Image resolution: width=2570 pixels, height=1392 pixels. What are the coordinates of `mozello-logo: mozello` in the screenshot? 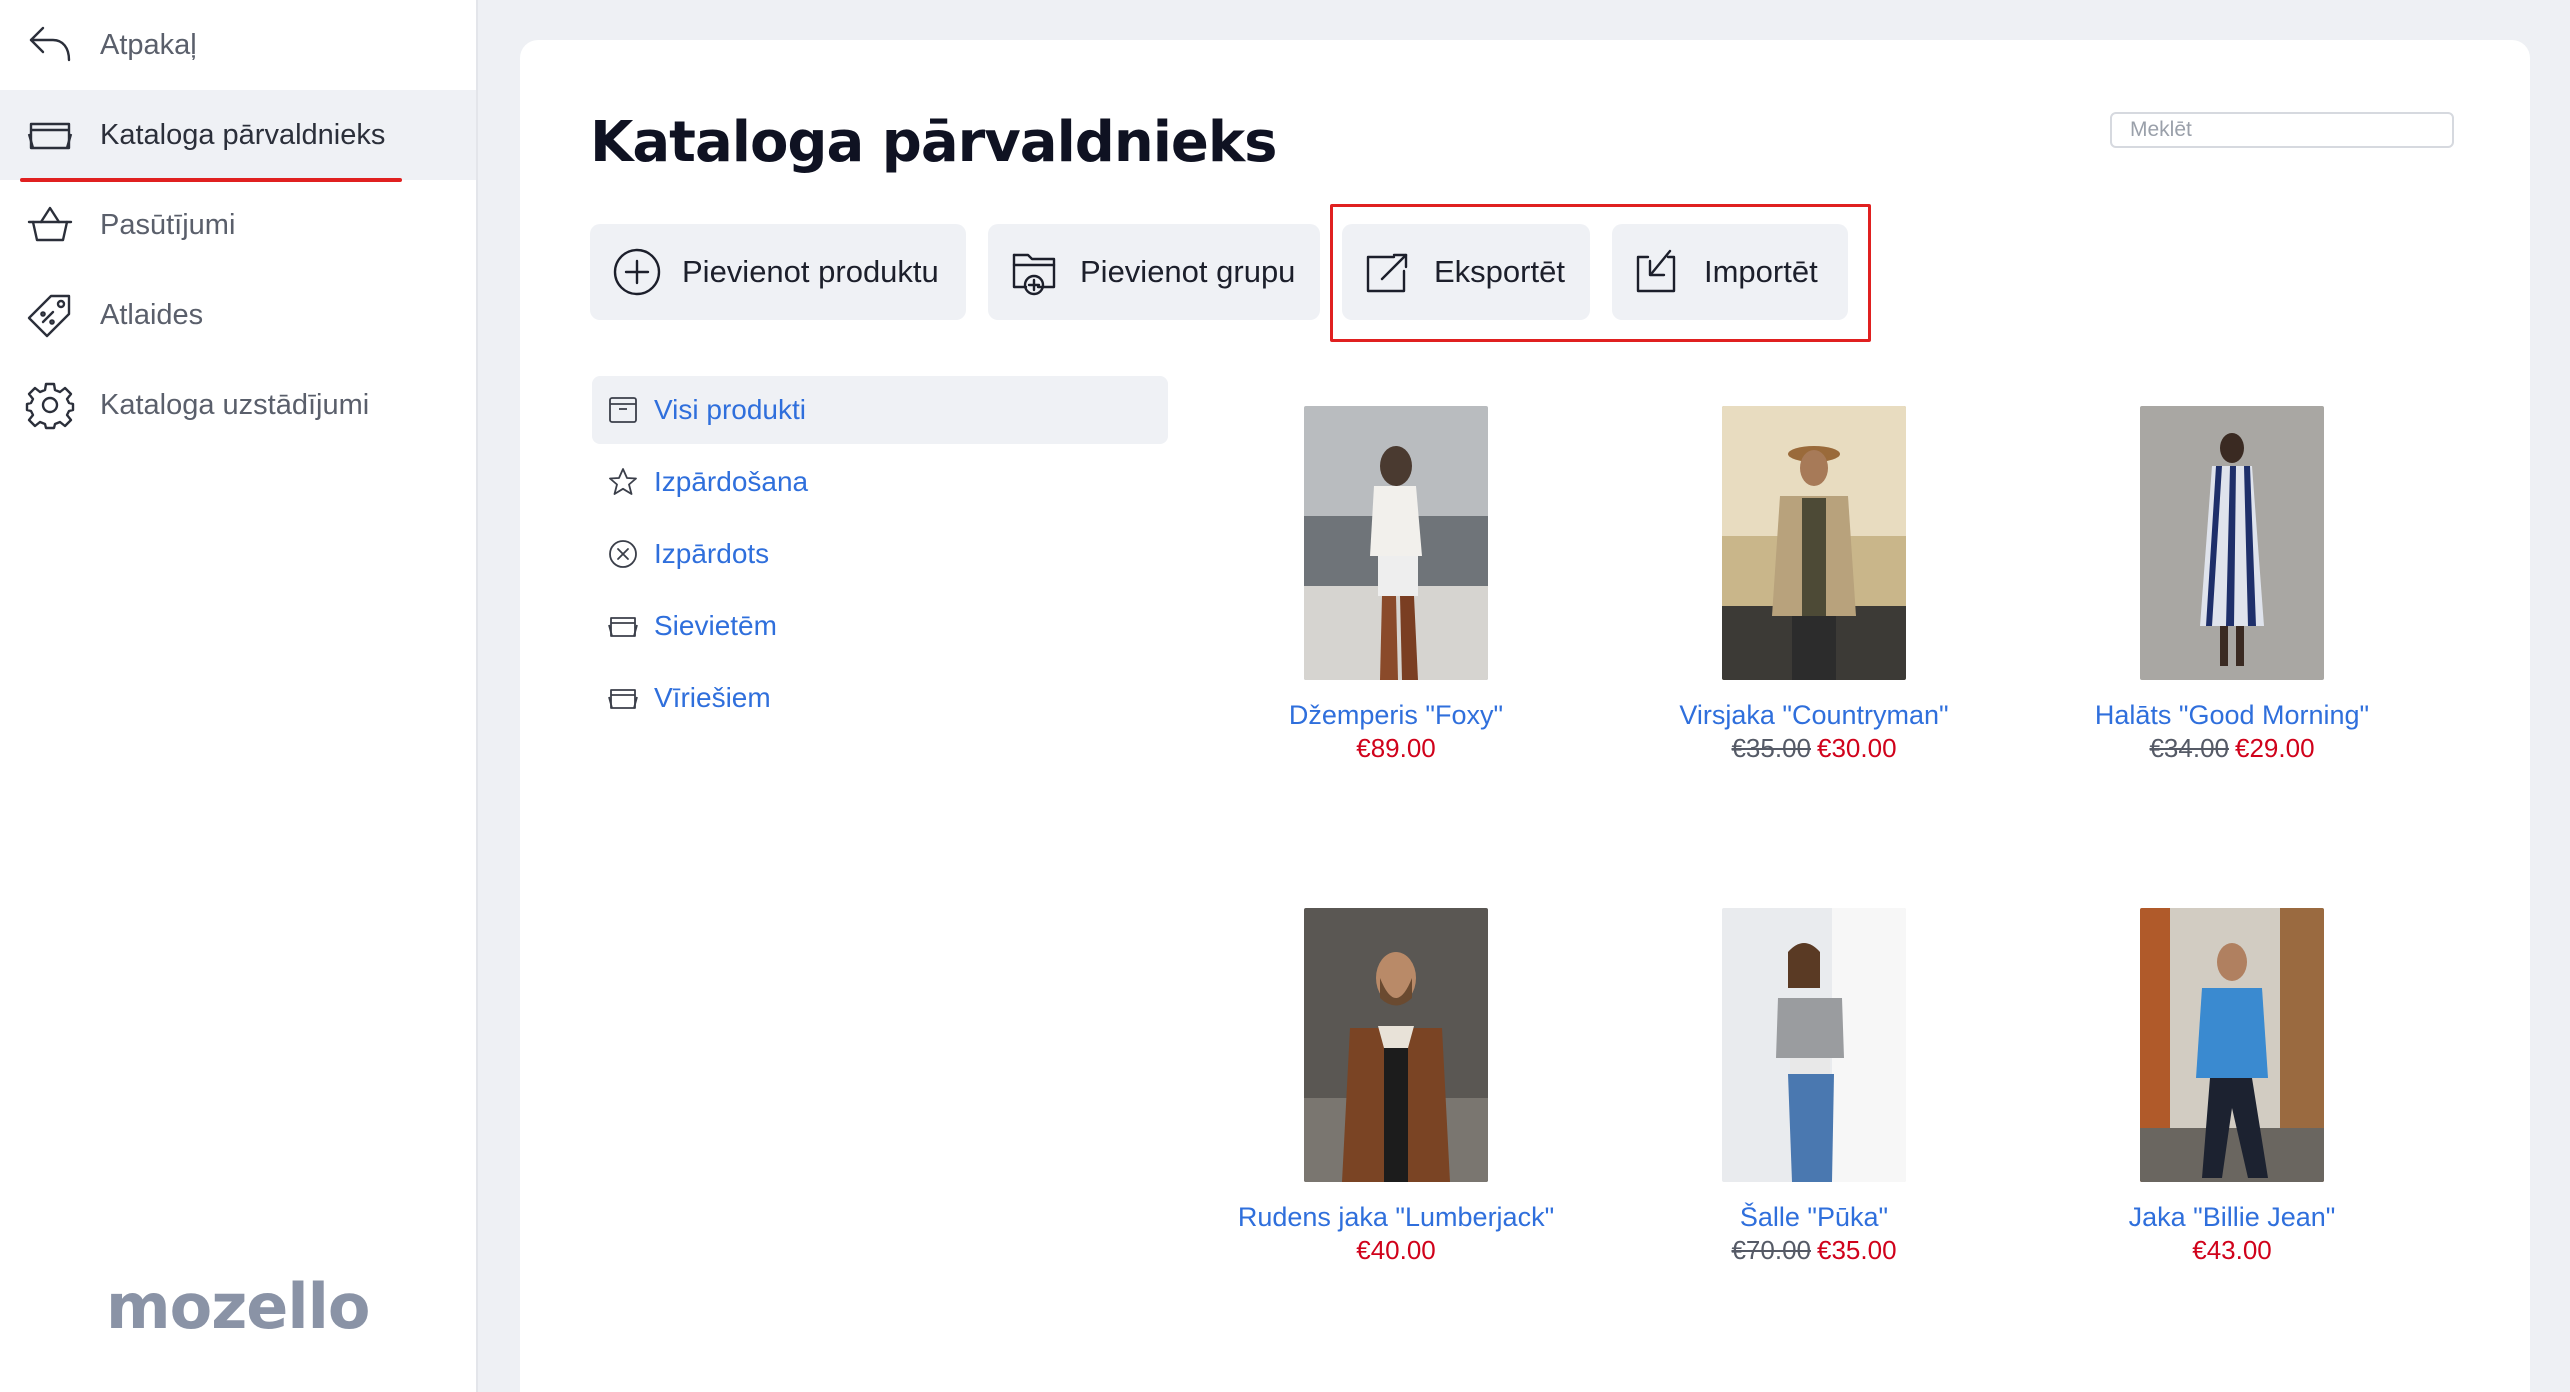 It's located at (238, 1306).